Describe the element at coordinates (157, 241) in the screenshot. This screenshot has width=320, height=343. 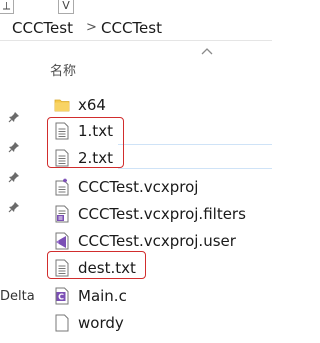
I see `file-name: CCCTest.vcxproj.user` at that location.